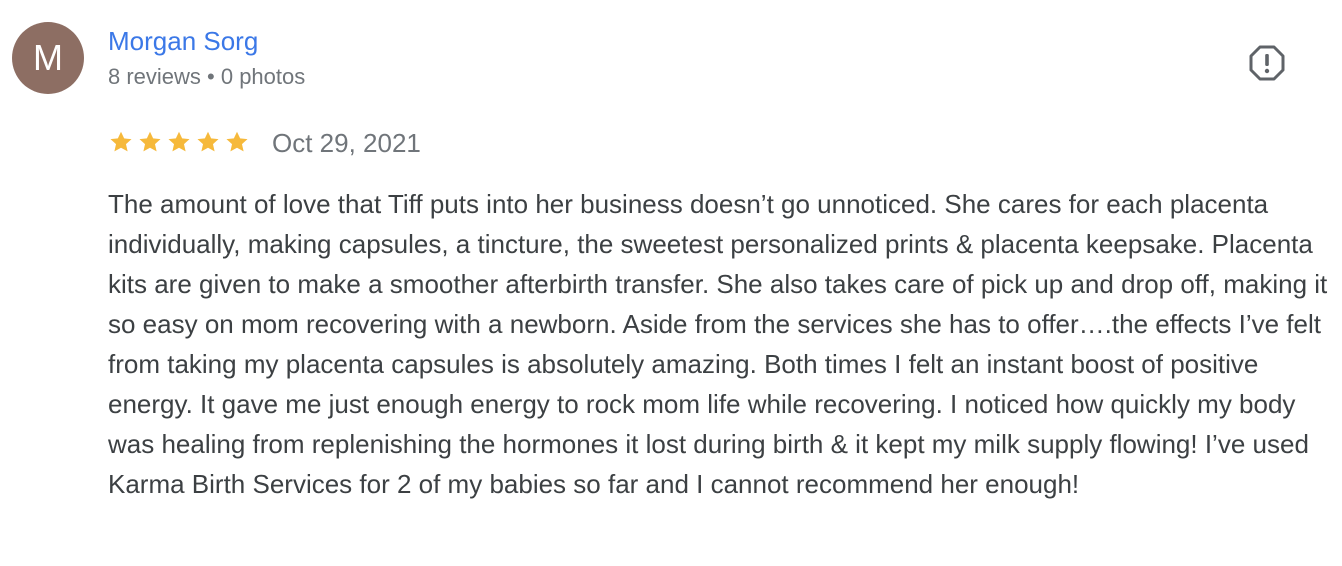  Describe the element at coordinates (183, 41) in the screenshot. I see `reviewer-name-link: Morgan Sorg` at that location.